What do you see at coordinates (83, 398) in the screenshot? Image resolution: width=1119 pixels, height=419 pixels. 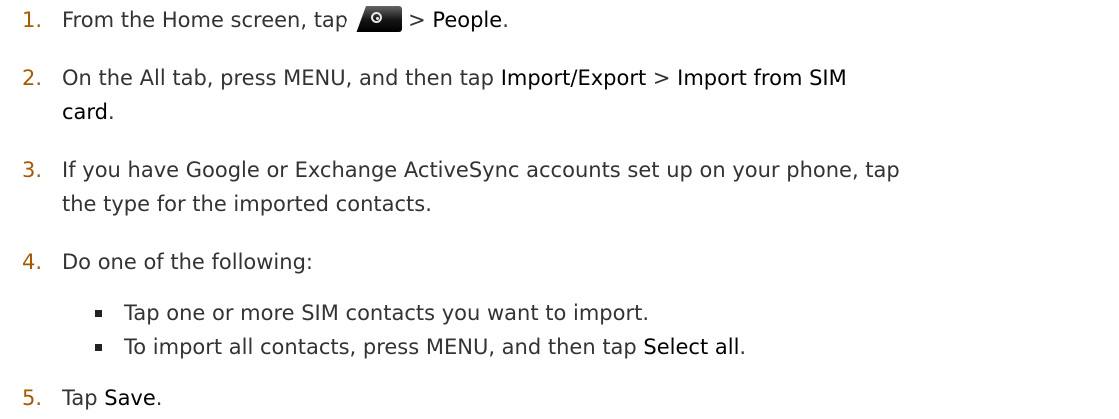 I see `step-text-part: Tap` at bounding box center [83, 398].